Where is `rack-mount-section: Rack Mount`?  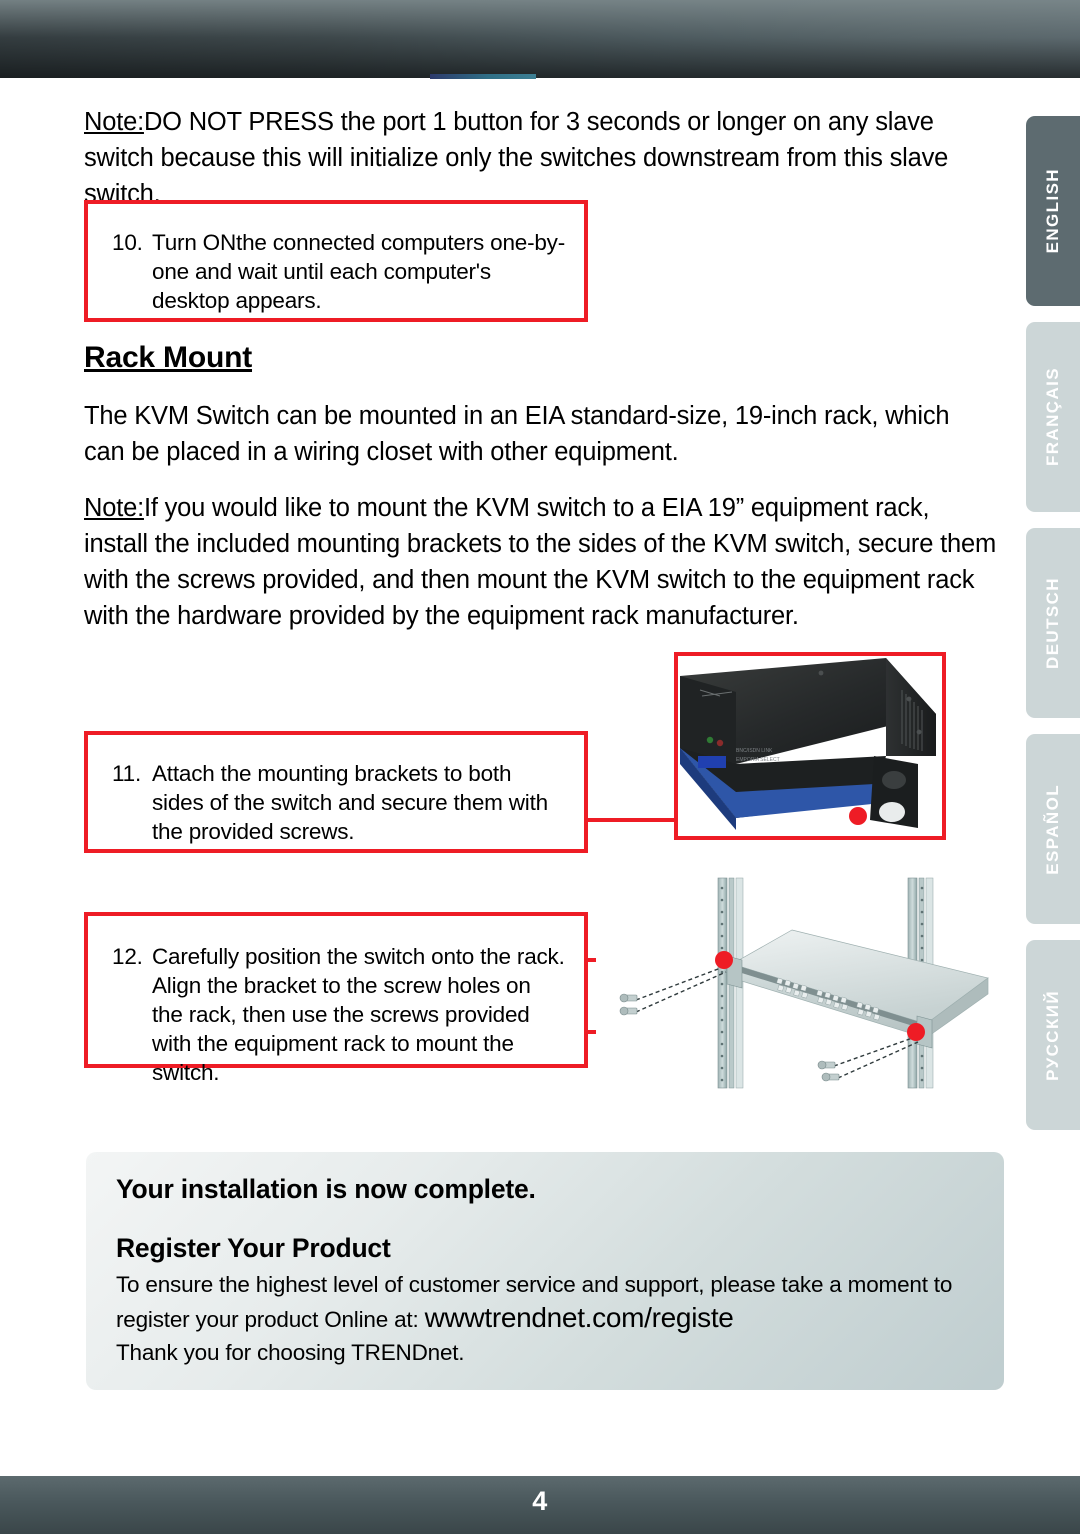 rack-mount-section: Rack Mount is located at coordinates (544, 358).